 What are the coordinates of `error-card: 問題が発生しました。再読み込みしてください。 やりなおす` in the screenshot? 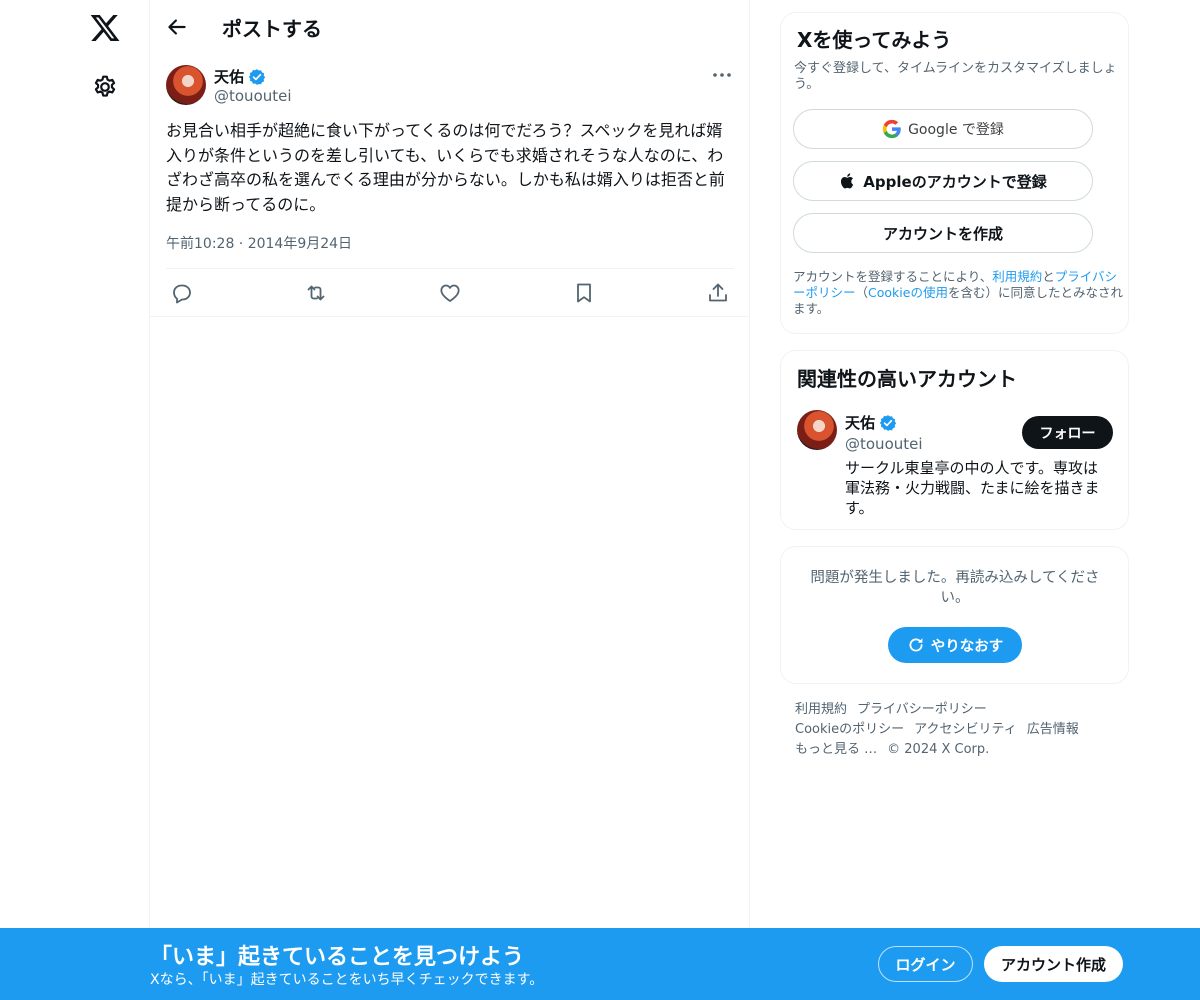 It's located at (954, 615).